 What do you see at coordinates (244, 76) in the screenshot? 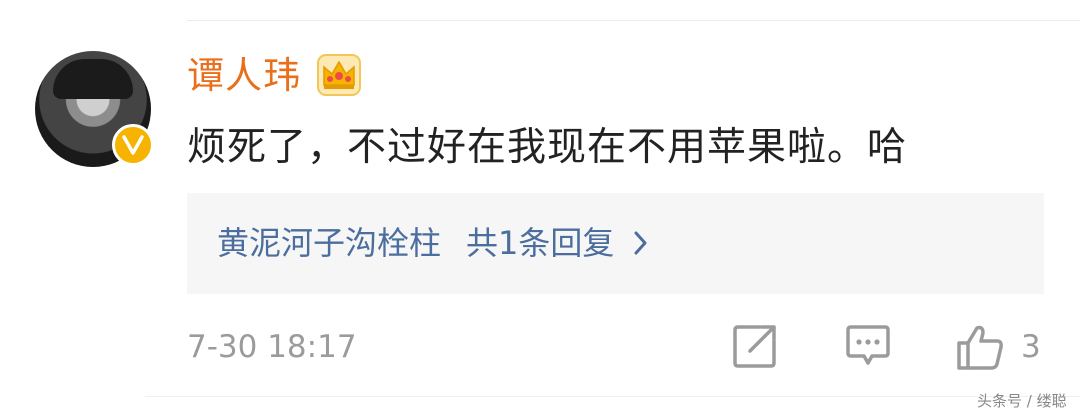
I see `username: 谭人玮` at bounding box center [244, 76].